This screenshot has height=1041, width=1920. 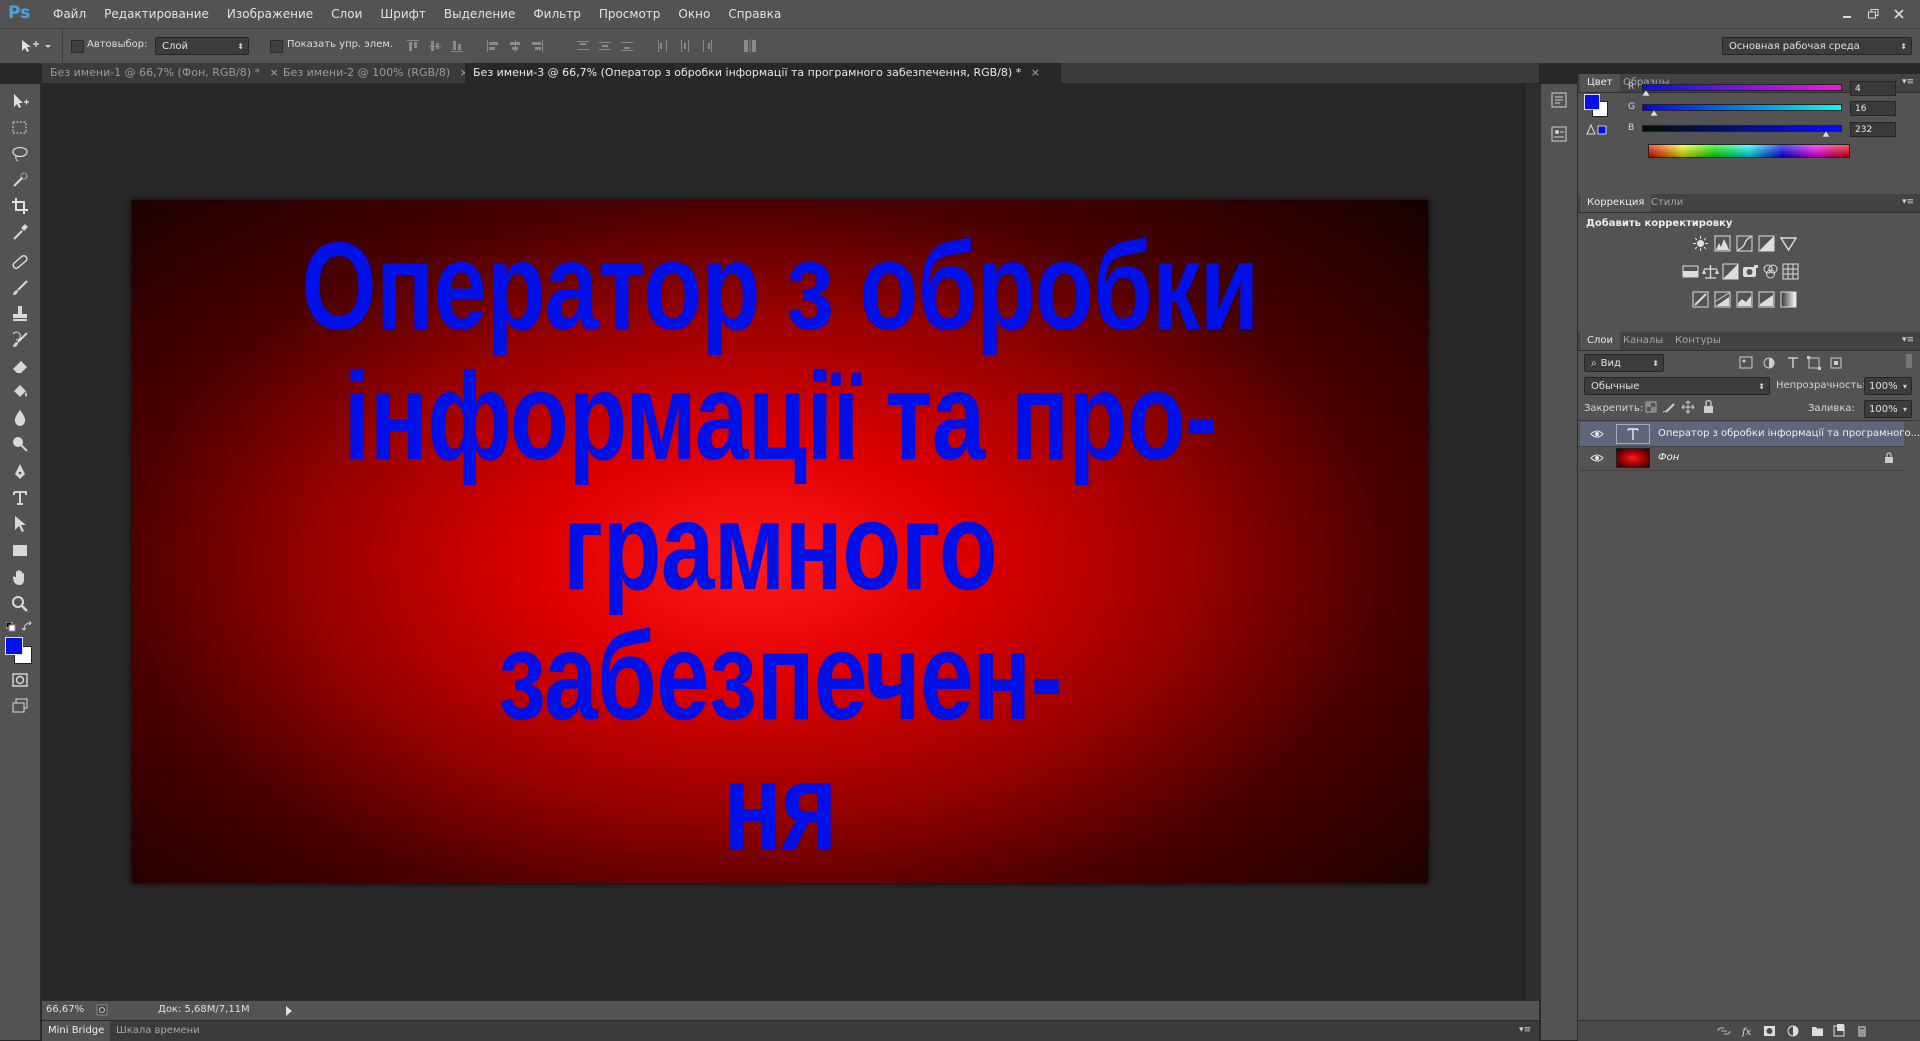 I want to click on layers-footer-icons: fx, so click(x=1816, y=1031).